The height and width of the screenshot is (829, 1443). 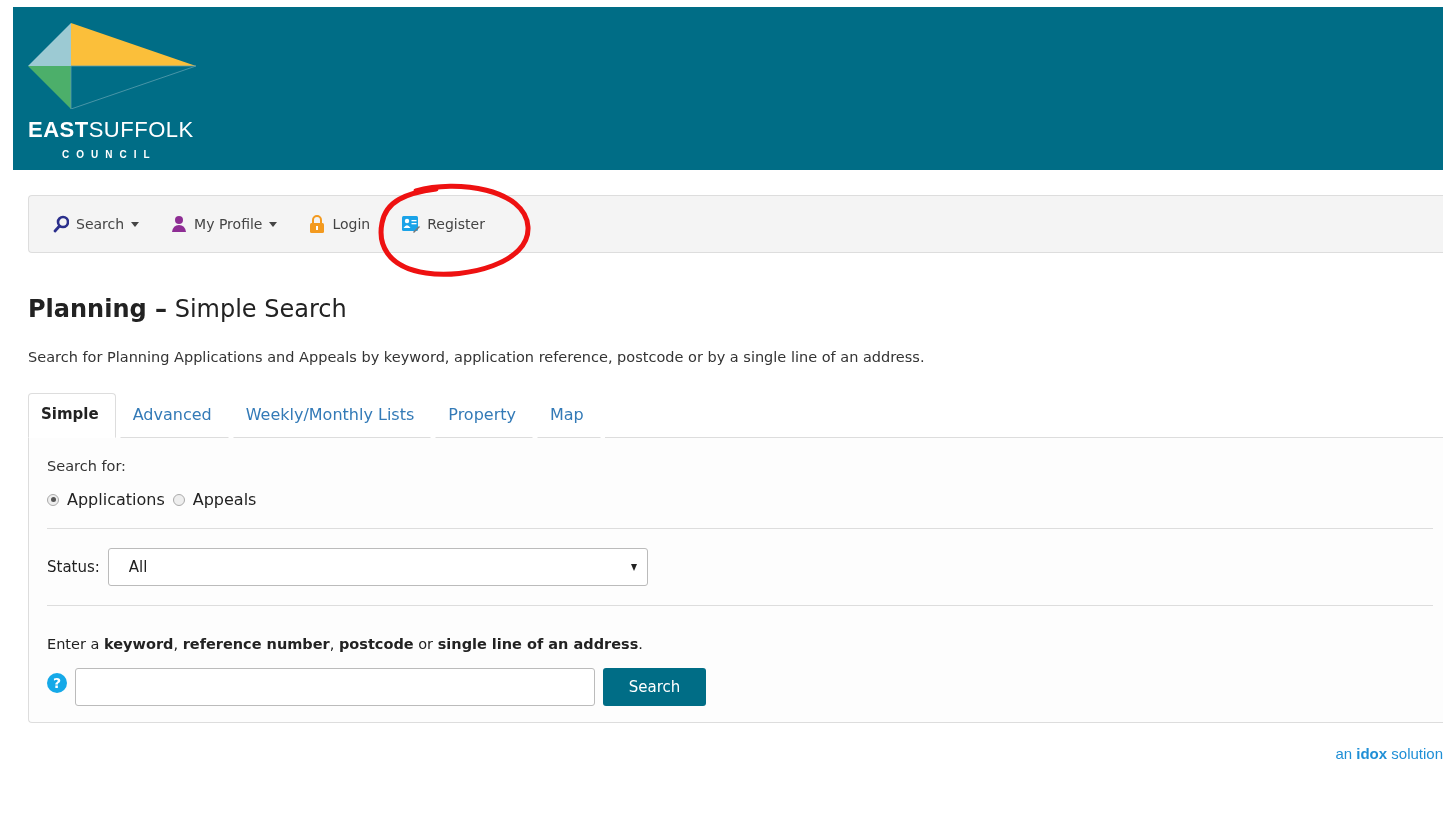 What do you see at coordinates (654, 687) in the screenshot?
I see `search-button: Search` at bounding box center [654, 687].